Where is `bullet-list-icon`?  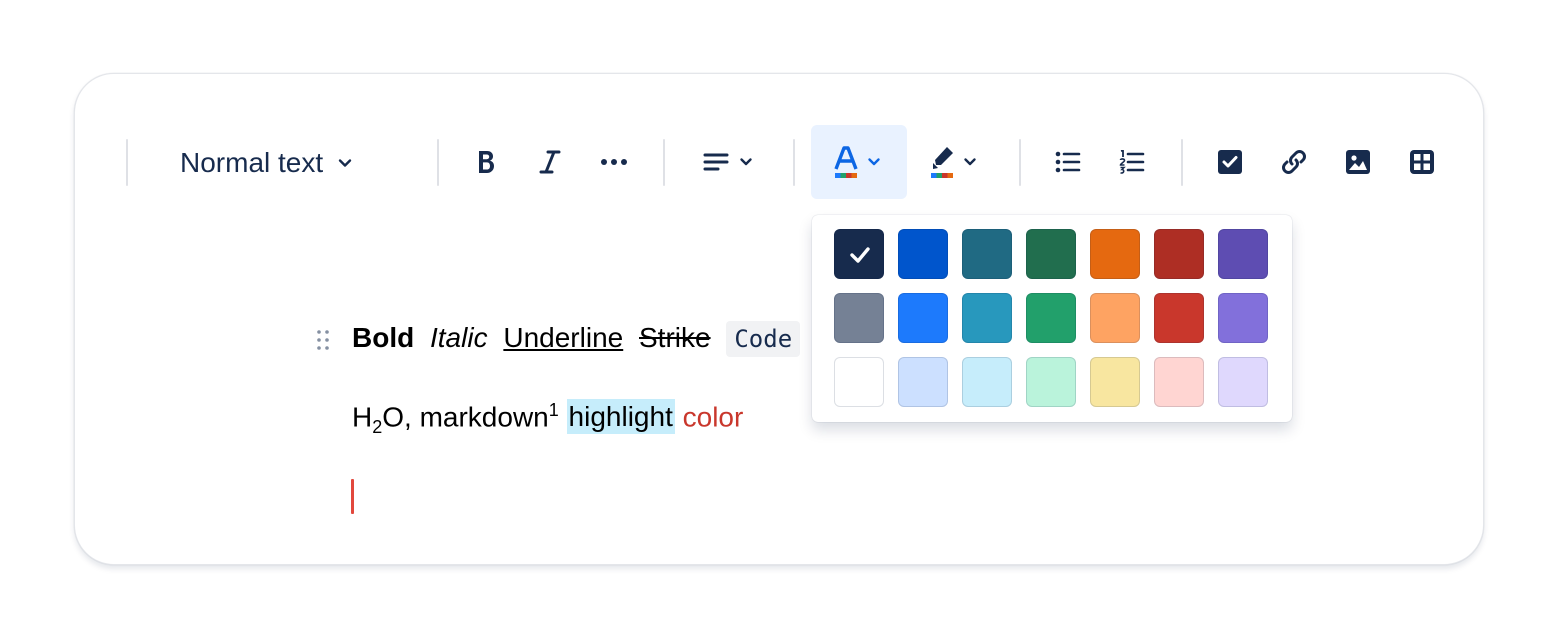 bullet-list-icon is located at coordinates (1068, 162).